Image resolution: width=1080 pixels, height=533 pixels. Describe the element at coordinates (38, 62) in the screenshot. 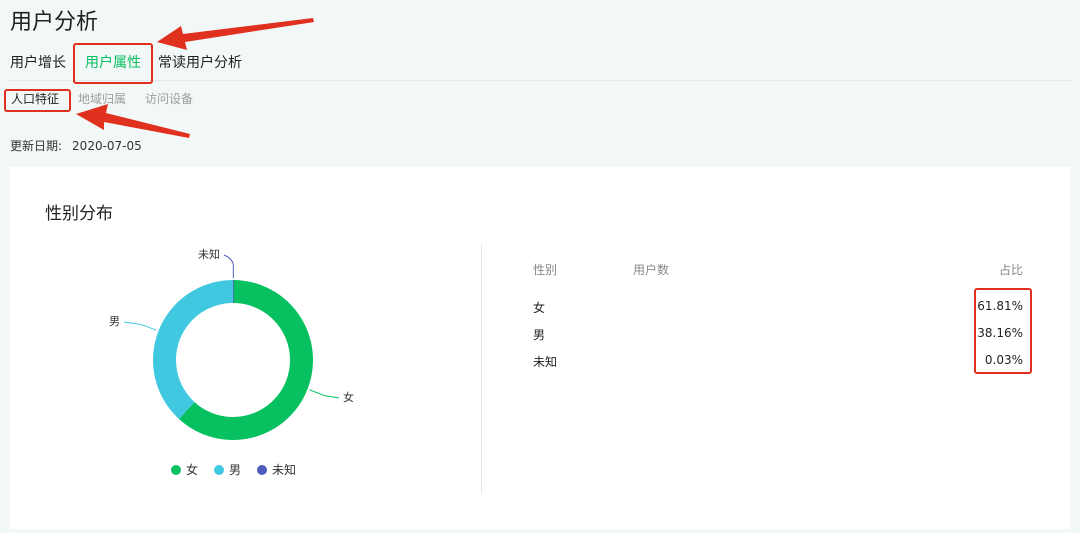

I see `tab-user-growth: 用户增长` at that location.